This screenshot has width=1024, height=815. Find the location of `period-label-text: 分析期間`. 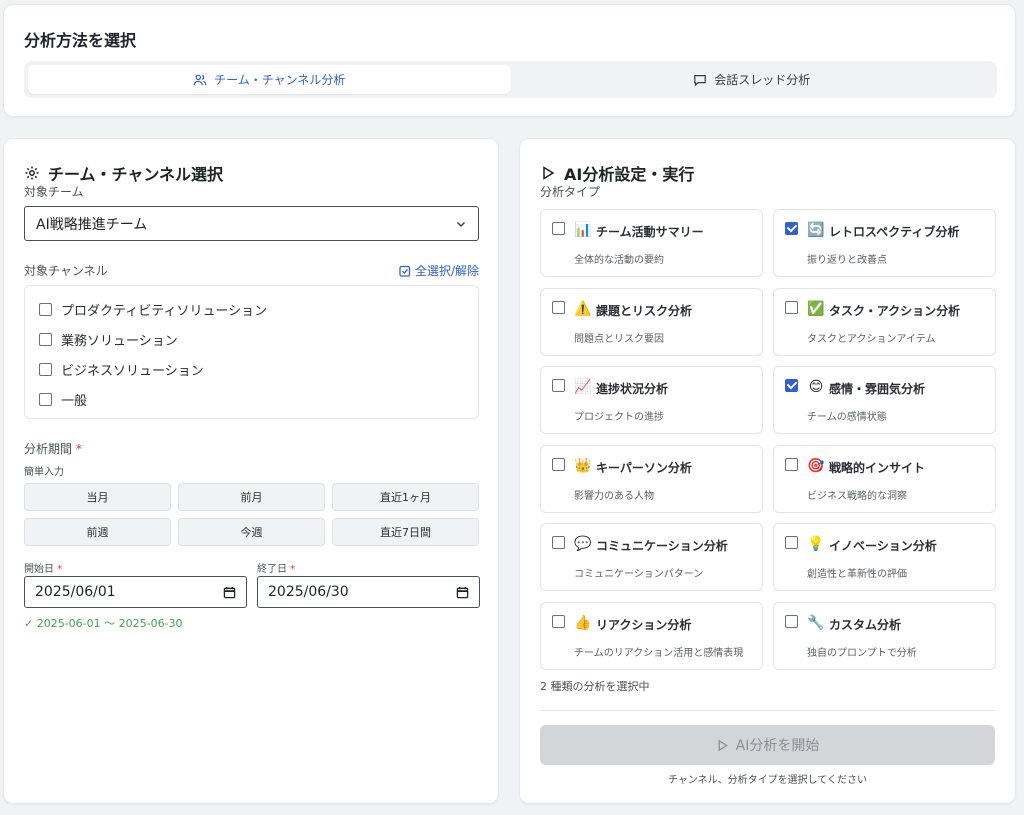

period-label-text: 分析期間 is located at coordinates (48, 449).